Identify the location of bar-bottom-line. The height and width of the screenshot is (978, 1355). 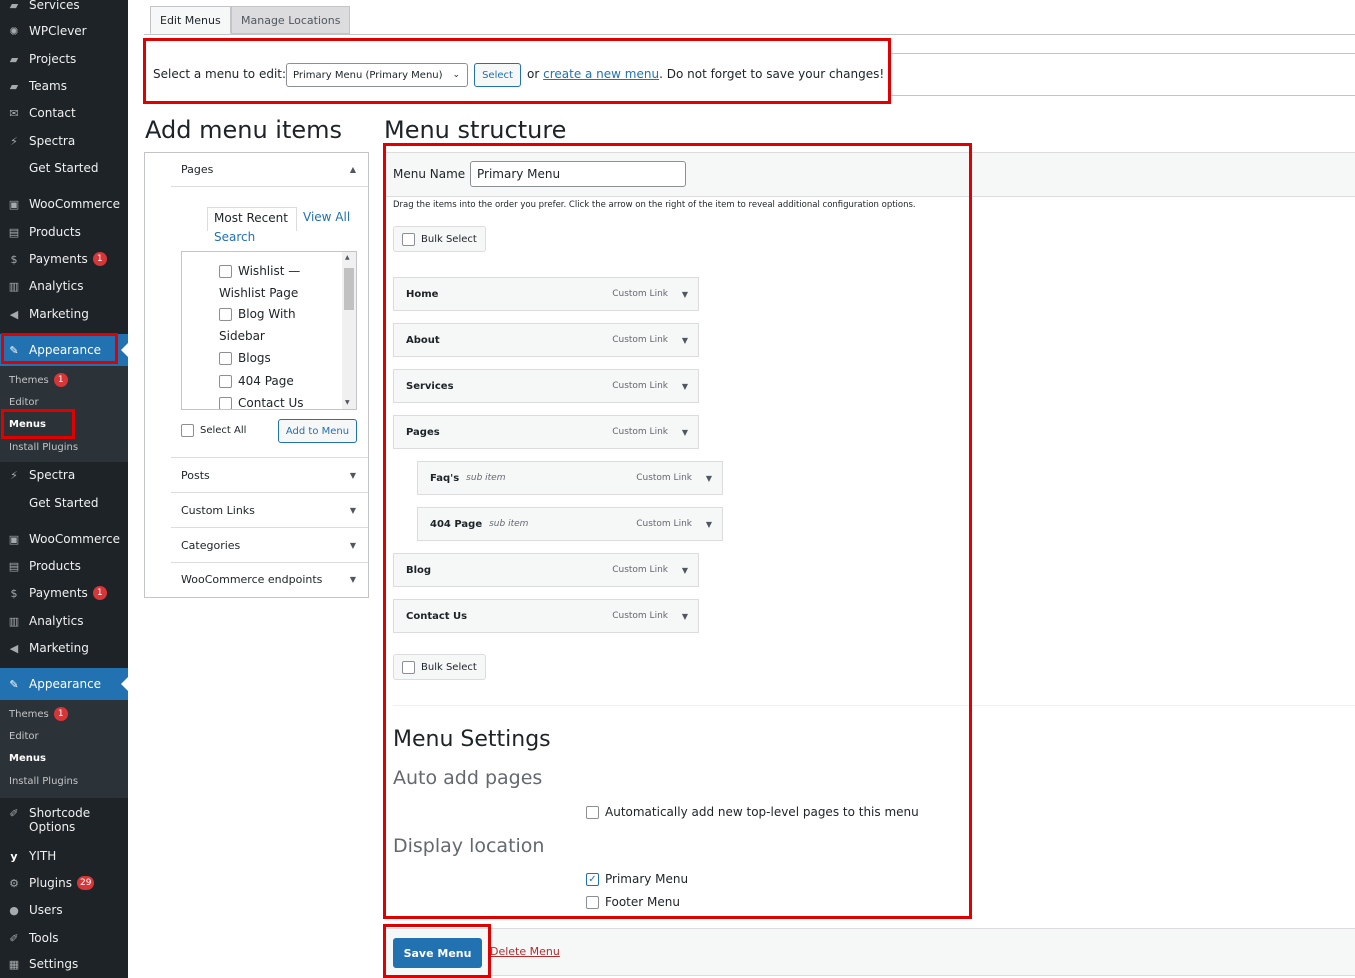
(1121, 95).